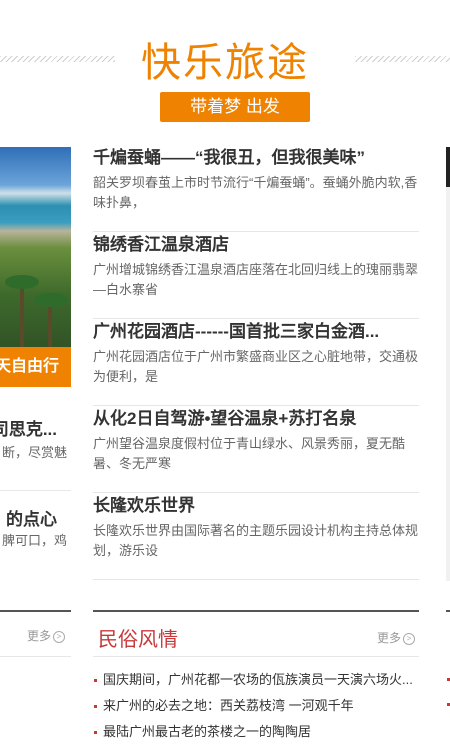  I want to click on featured-photo, so click(35, 252).